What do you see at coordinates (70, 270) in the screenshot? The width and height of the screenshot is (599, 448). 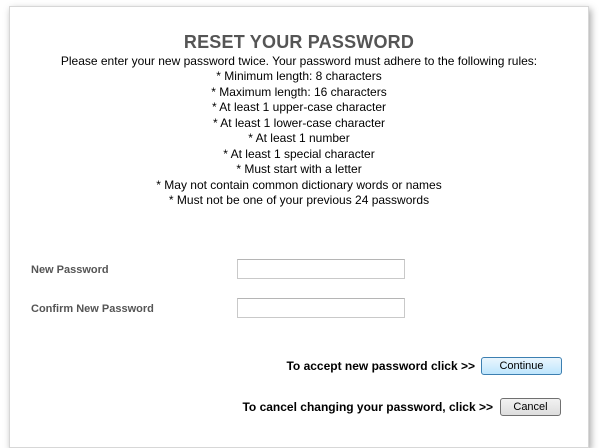 I see `new-password-label: New Password` at bounding box center [70, 270].